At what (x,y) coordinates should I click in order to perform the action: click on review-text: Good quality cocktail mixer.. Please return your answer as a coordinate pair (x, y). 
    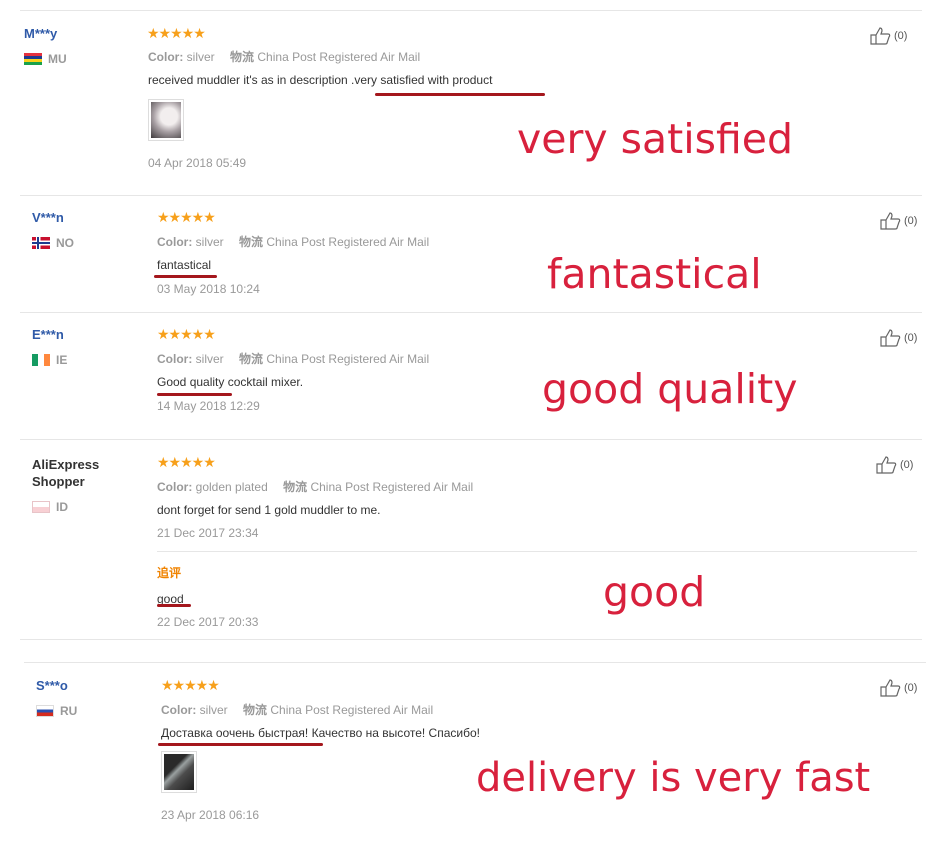
    Looking at the image, I should click on (230, 382).